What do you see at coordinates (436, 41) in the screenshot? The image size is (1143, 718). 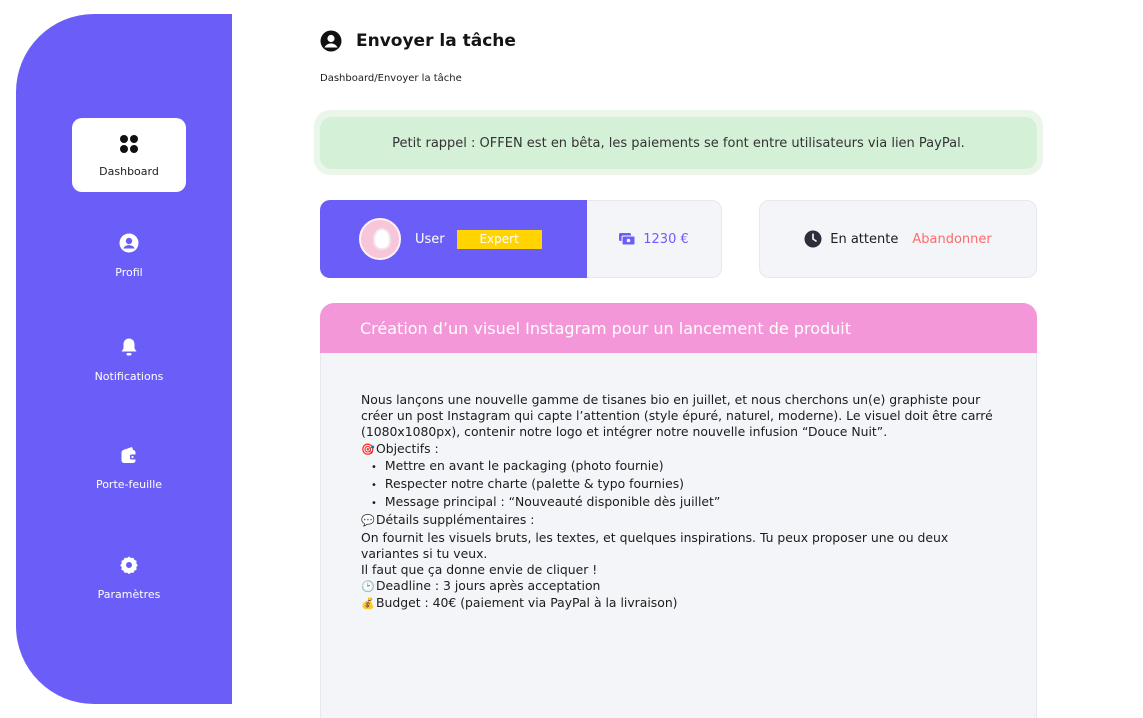 I see `page-title: Envoyer la tâche` at bounding box center [436, 41].